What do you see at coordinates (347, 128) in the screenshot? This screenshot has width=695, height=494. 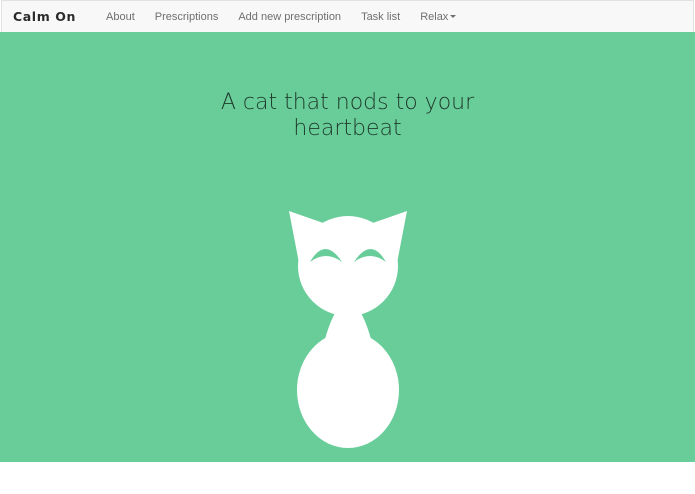 I see `headline-line-2: heartbeat` at bounding box center [347, 128].